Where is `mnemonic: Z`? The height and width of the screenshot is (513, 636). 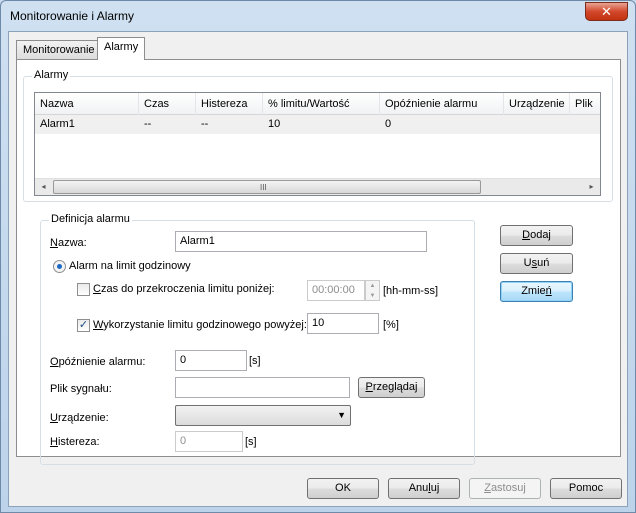 mnemonic: Z is located at coordinates (487, 488).